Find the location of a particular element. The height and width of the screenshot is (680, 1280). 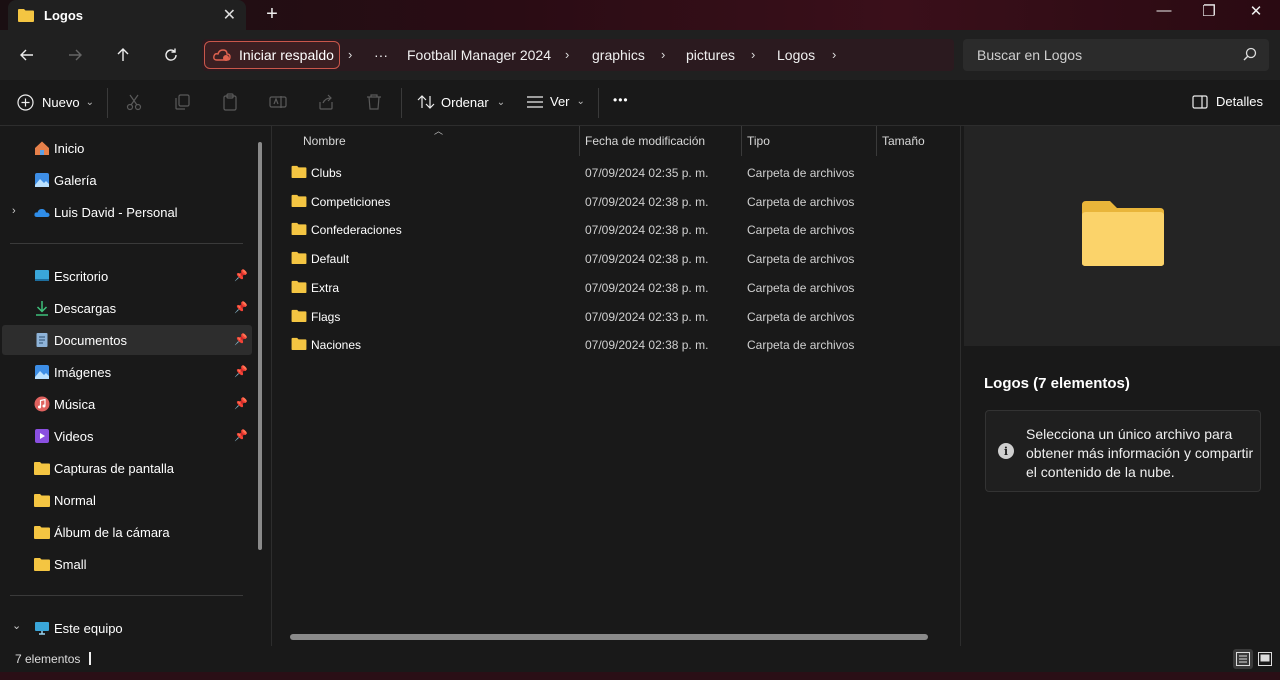

breadcrumb-logos: Logos is located at coordinates (796, 55).